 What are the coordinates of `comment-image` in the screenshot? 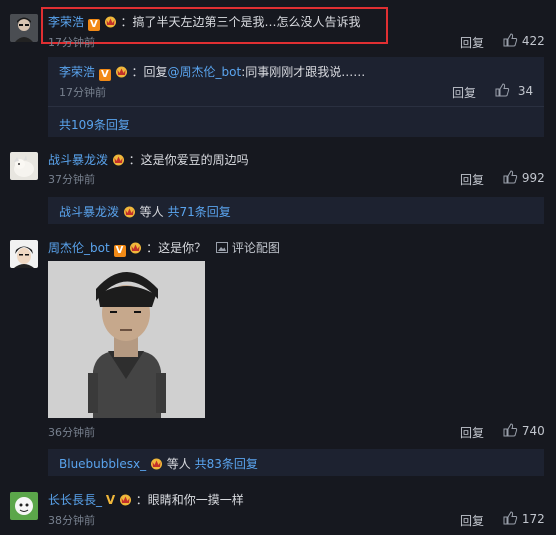 It's located at (126, 339).